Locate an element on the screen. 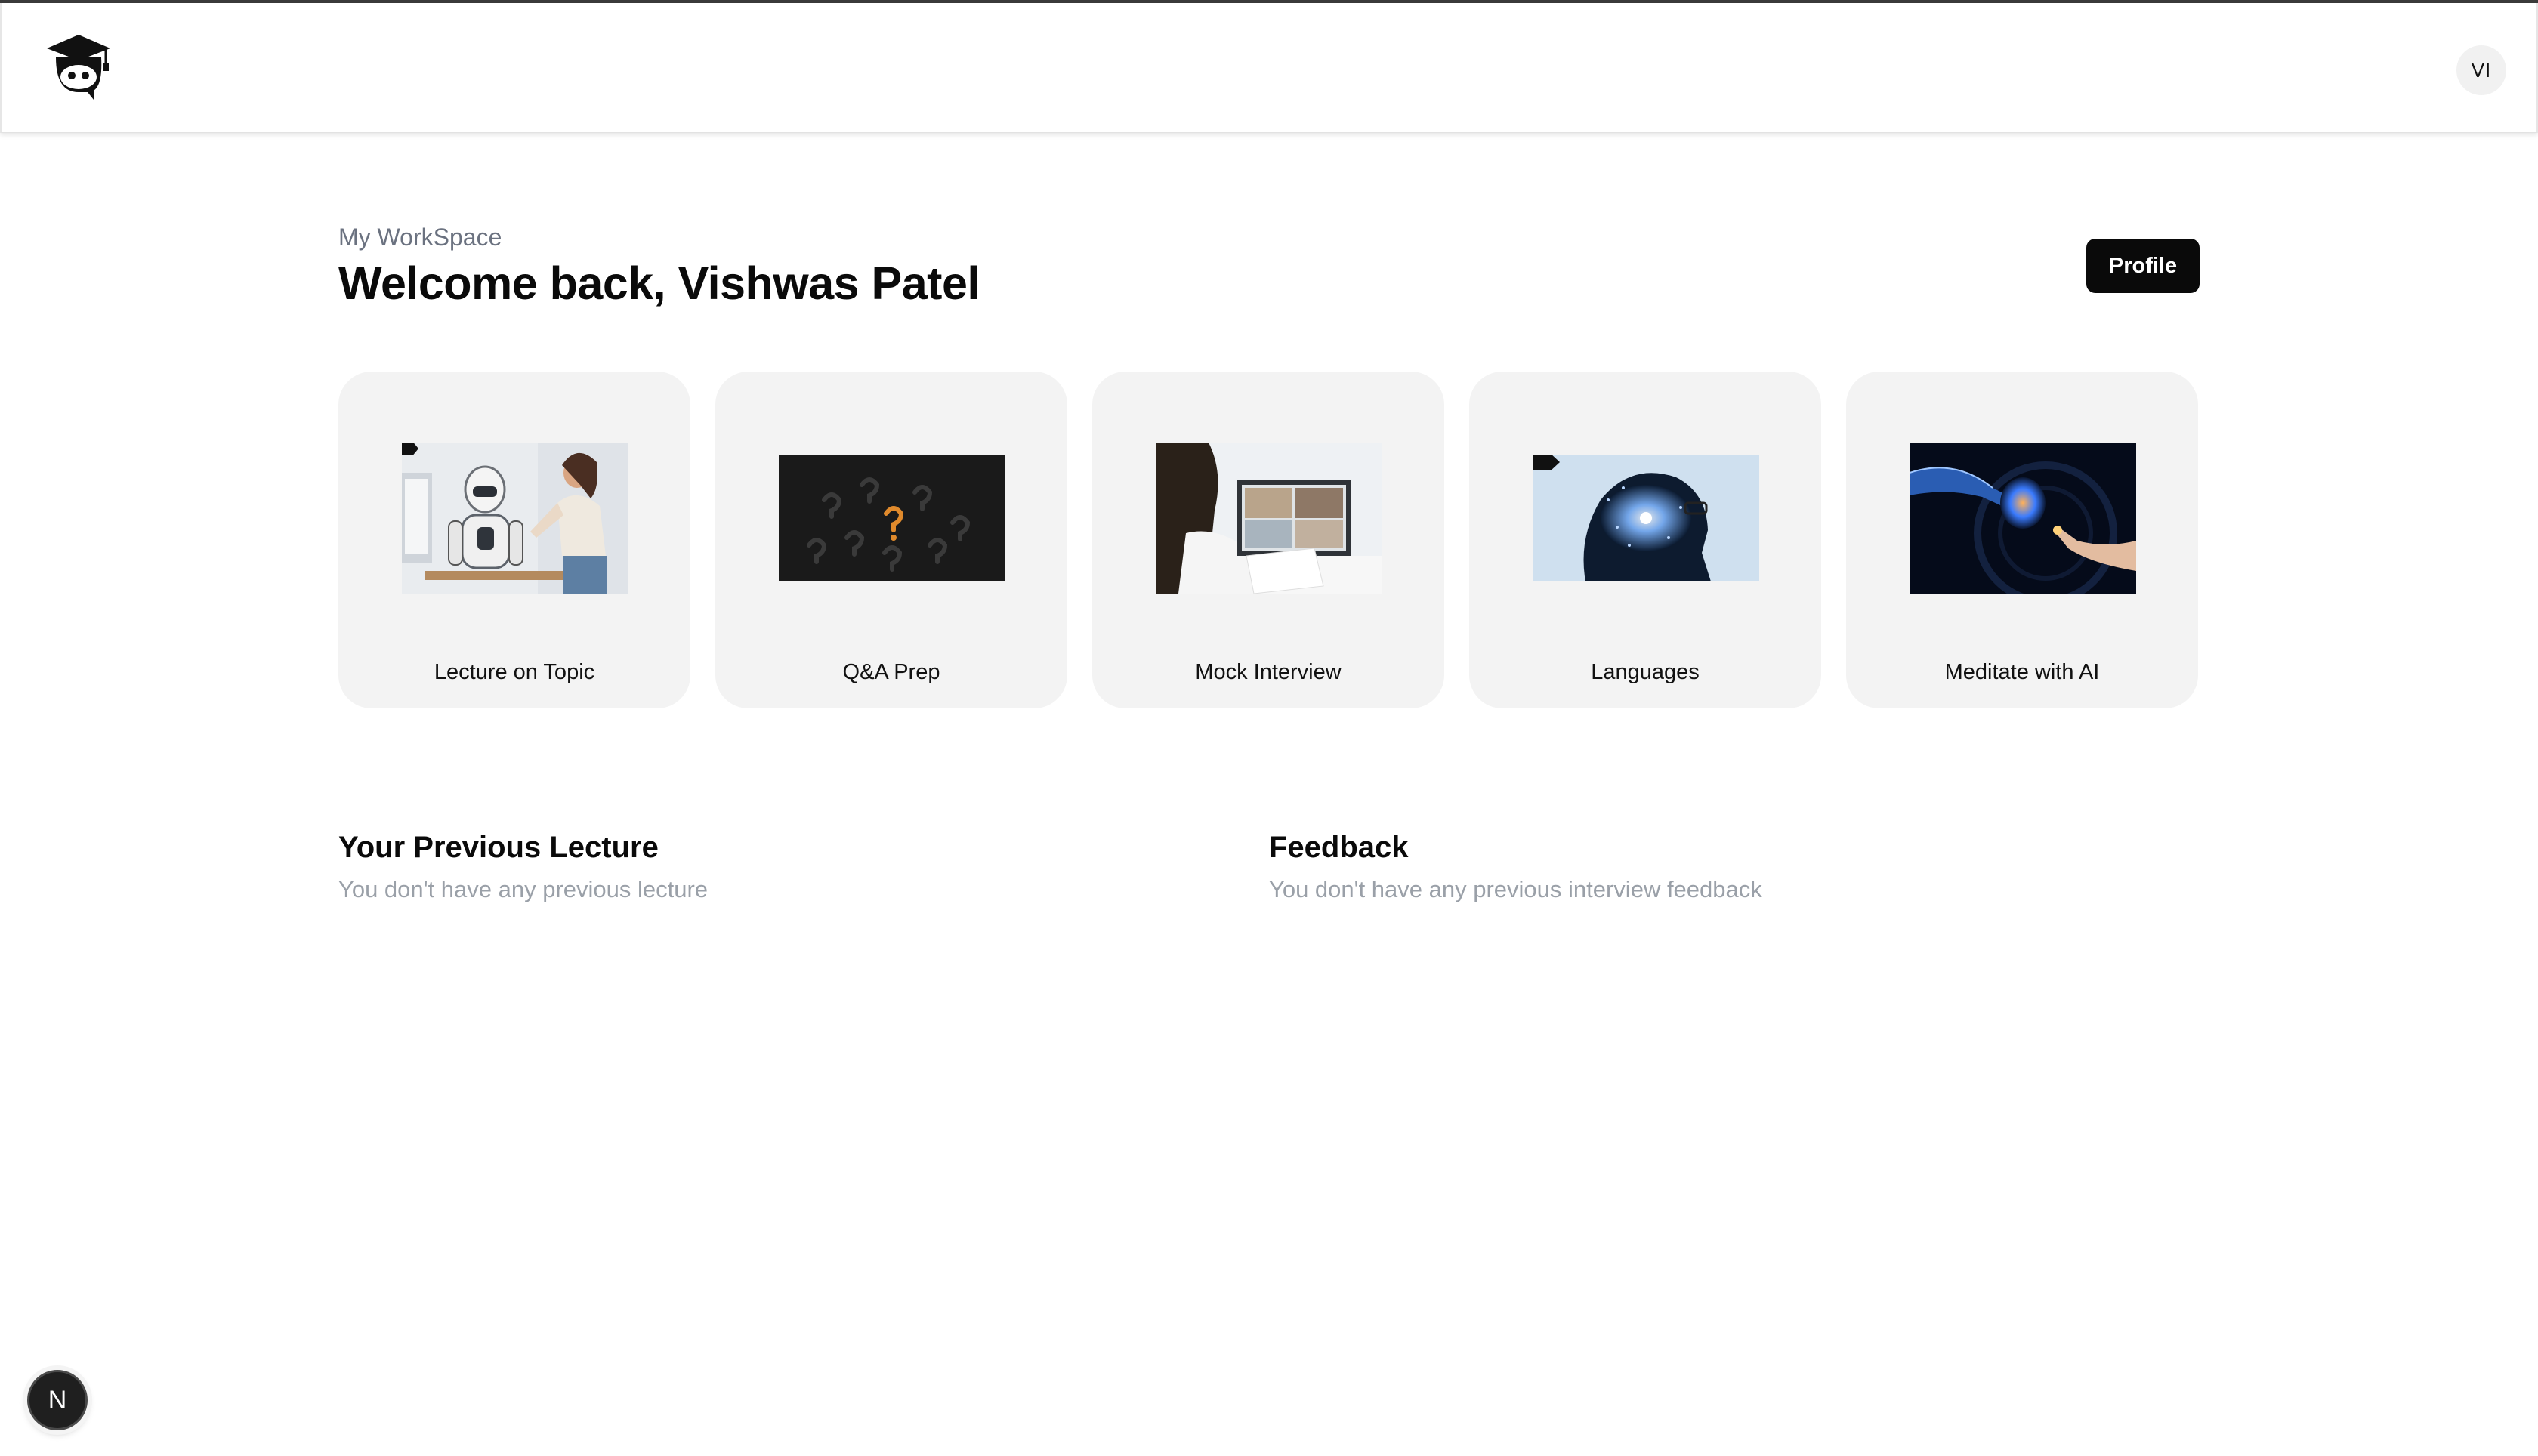 Image resolution: width=2538 pixels, height=1456 pixels. card-label: Lecture on Topic is located at coordinates (514, 672).